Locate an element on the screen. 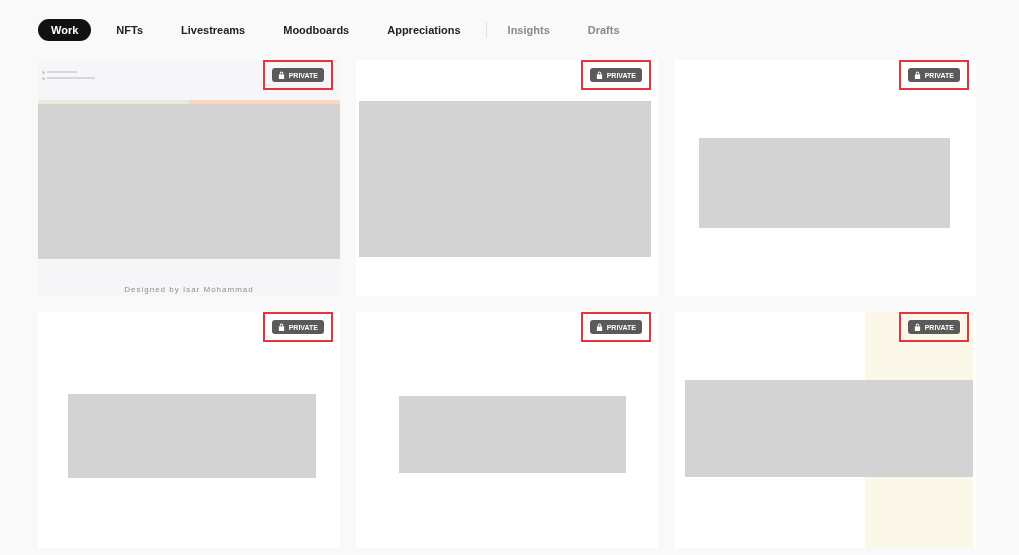  designer-credit: Designed by Isar Mohammad is located at coordinates (189, 290).